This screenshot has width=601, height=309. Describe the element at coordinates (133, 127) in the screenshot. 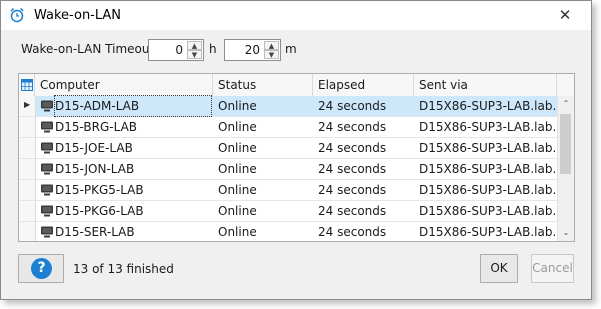

I see `cell-computer: D15-BRG-LAB` at that location.